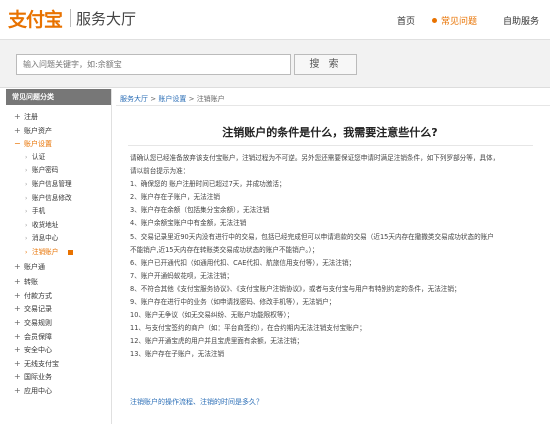  What do you see at coordinates (275, 20) in the screenshot?
I see `top-header: 支付宝 服务大厅 首页 常见问题 自助服务` at bounding box center [275, 20].